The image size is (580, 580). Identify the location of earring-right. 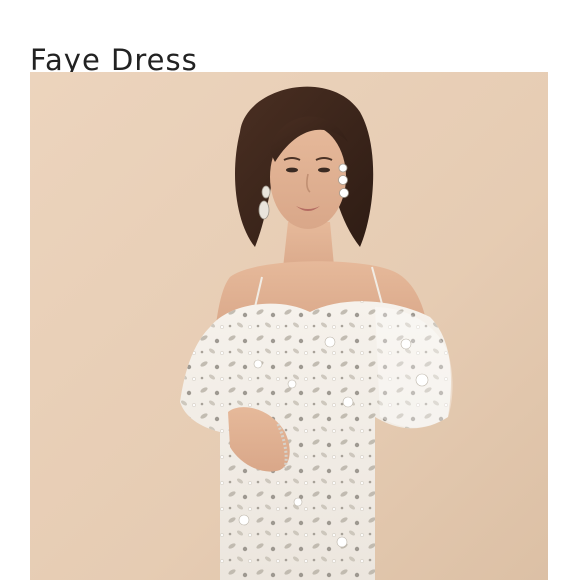
(343, 180).